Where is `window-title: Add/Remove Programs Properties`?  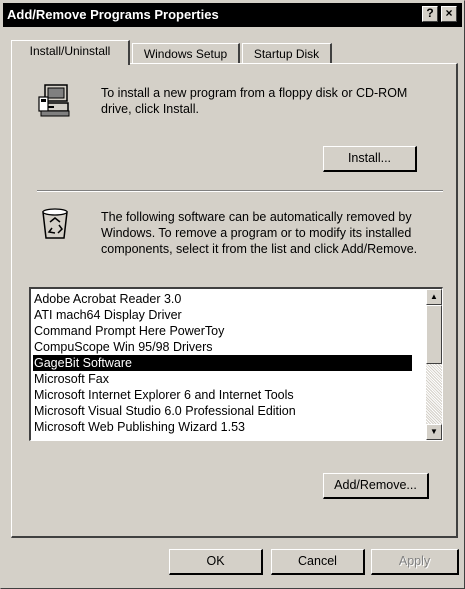
window-title: Add/Remove Programs Properties is located at coordinates (113, 14).